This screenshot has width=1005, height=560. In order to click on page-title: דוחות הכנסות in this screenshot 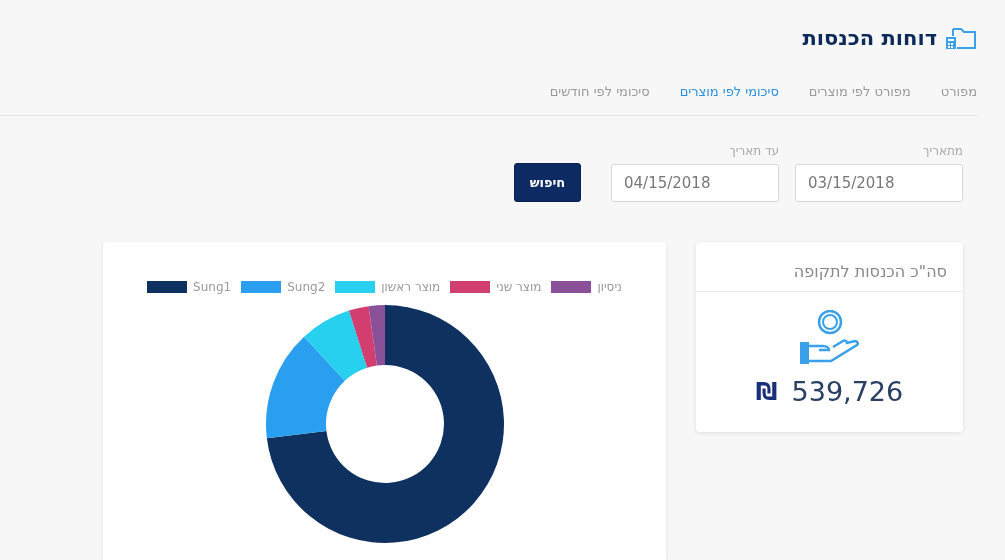, I will do `click(869, 38)`.